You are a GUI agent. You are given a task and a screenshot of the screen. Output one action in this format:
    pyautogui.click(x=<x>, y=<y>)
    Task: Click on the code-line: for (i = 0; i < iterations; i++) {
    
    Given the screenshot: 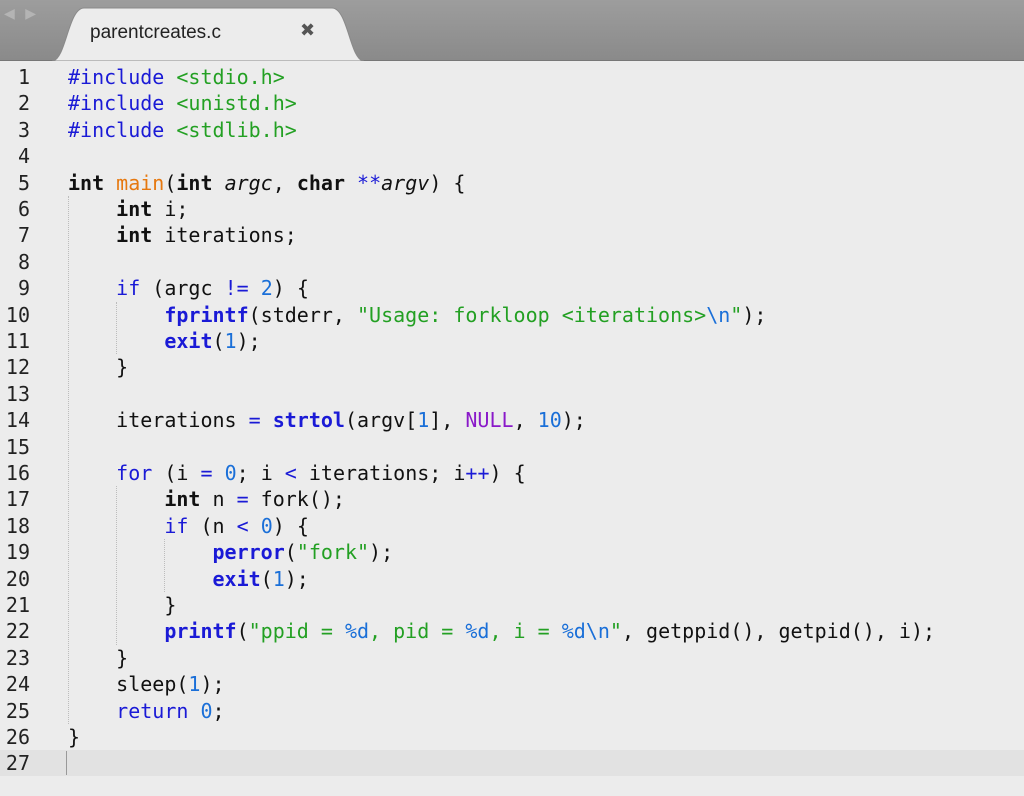 What is the action you would take?
    pyautogui.click(x=297, y=473)
    